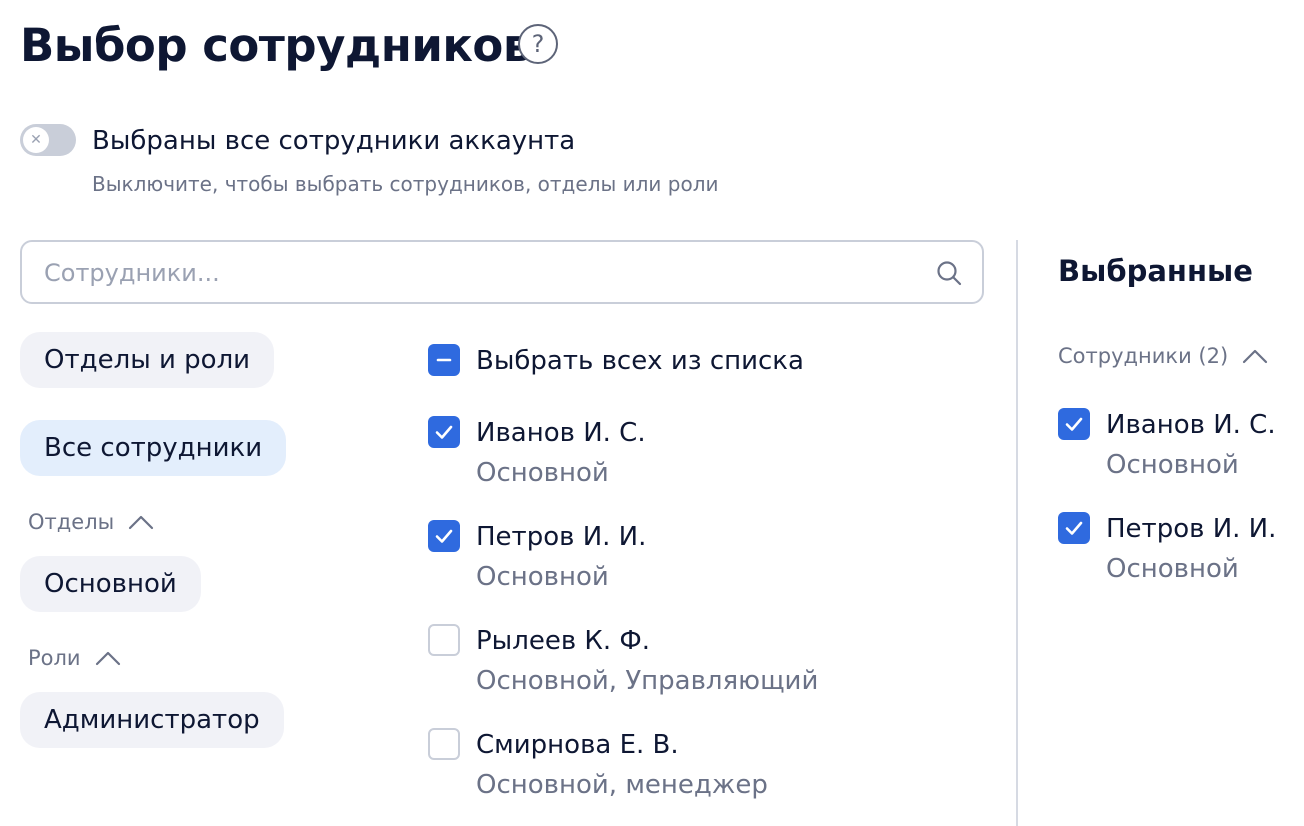 Image resolution: width=1304 pixels, height=826 pixels. What do you see at coordinates (577, 745) in the screenshot?
I see `employee-name: Смирнова Е. В.` at bounding box center [577, 745].